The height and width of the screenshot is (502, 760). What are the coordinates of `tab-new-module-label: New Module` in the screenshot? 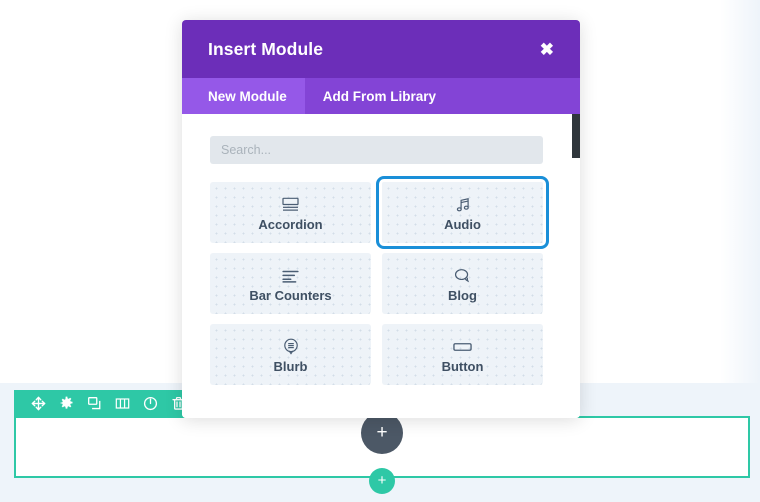 It's located at (247, 96).